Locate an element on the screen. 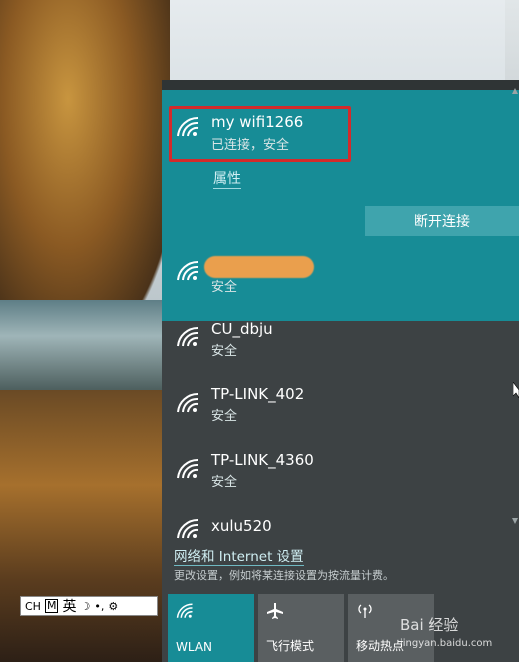  network-list-scrollbar is located at coordinates (515, 315).